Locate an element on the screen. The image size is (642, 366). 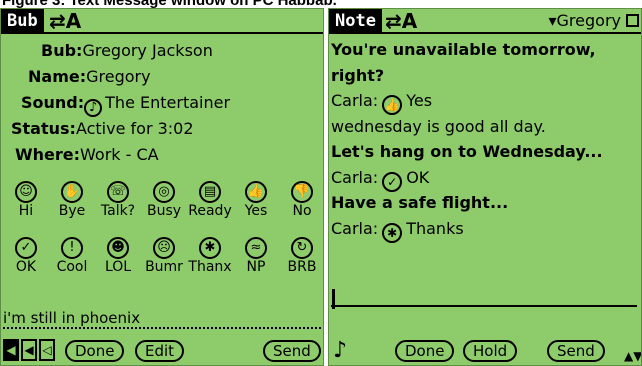
name-field: Name:Gregory is located at coordinates (89, 76).